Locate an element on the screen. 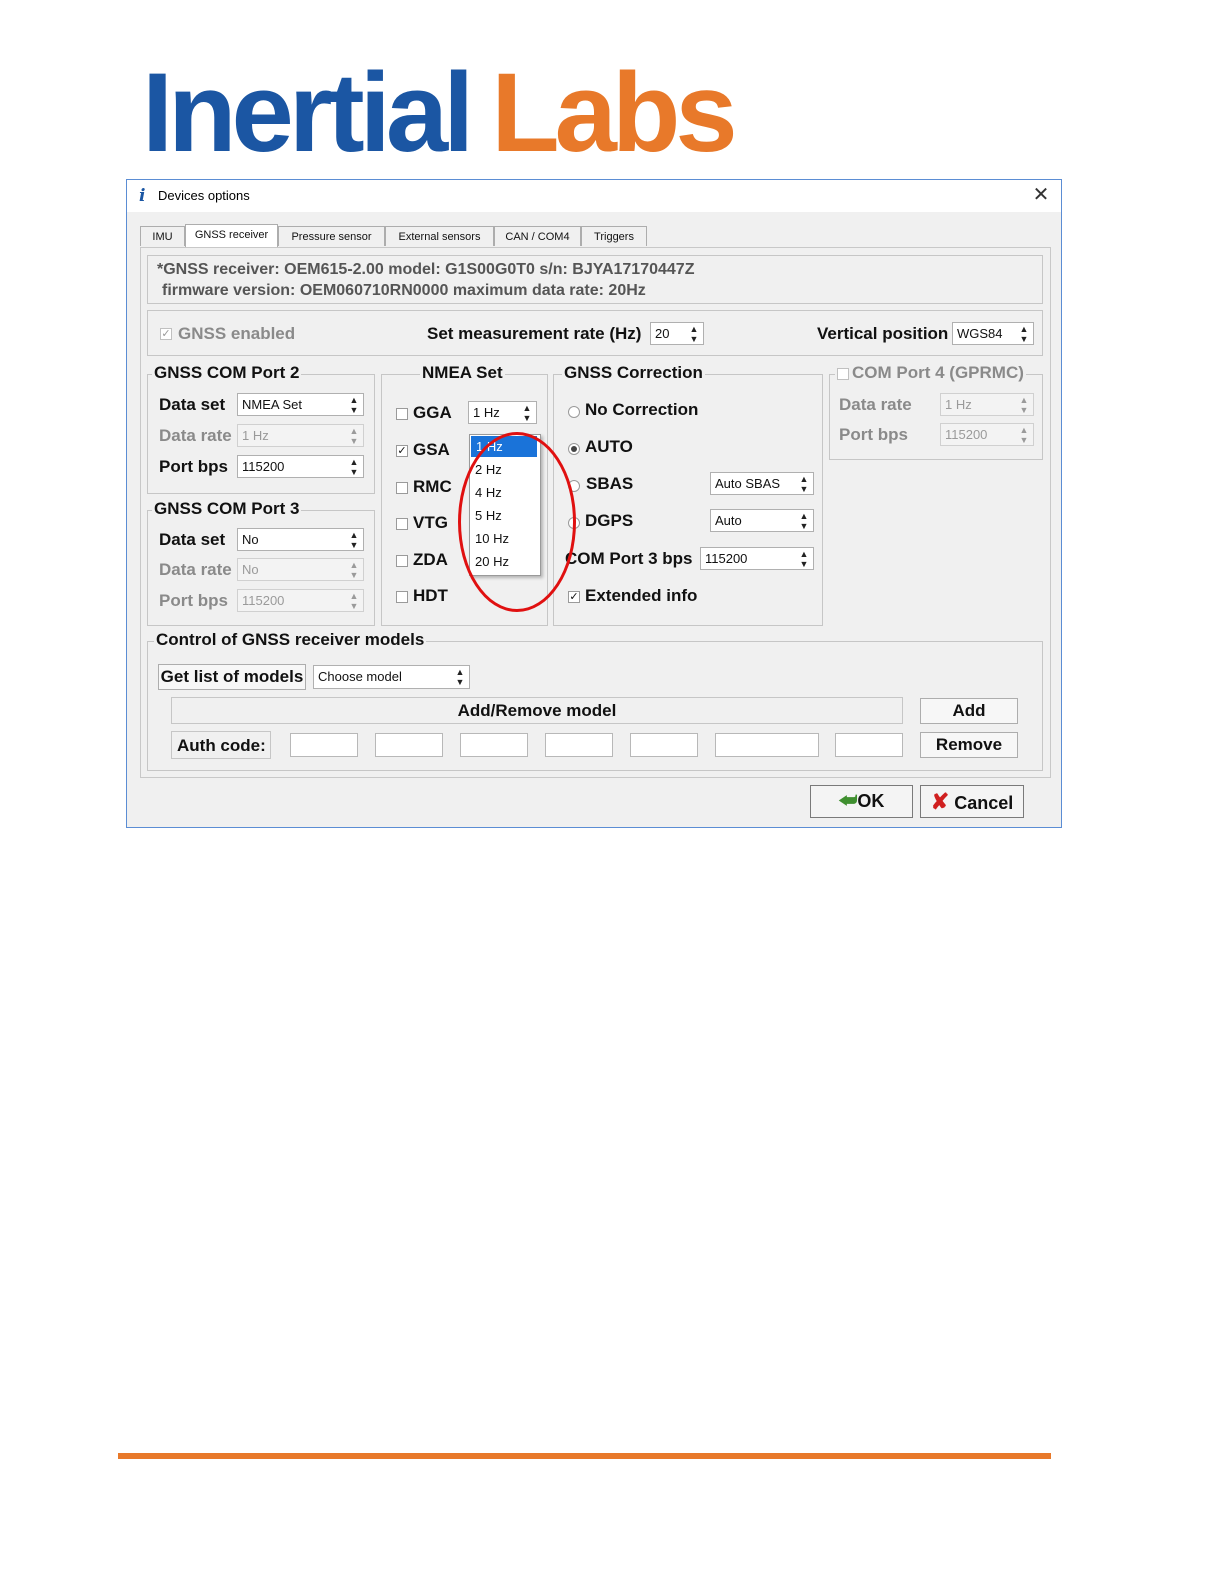  auto-label: AUTO is located at coordinates (609, 446).